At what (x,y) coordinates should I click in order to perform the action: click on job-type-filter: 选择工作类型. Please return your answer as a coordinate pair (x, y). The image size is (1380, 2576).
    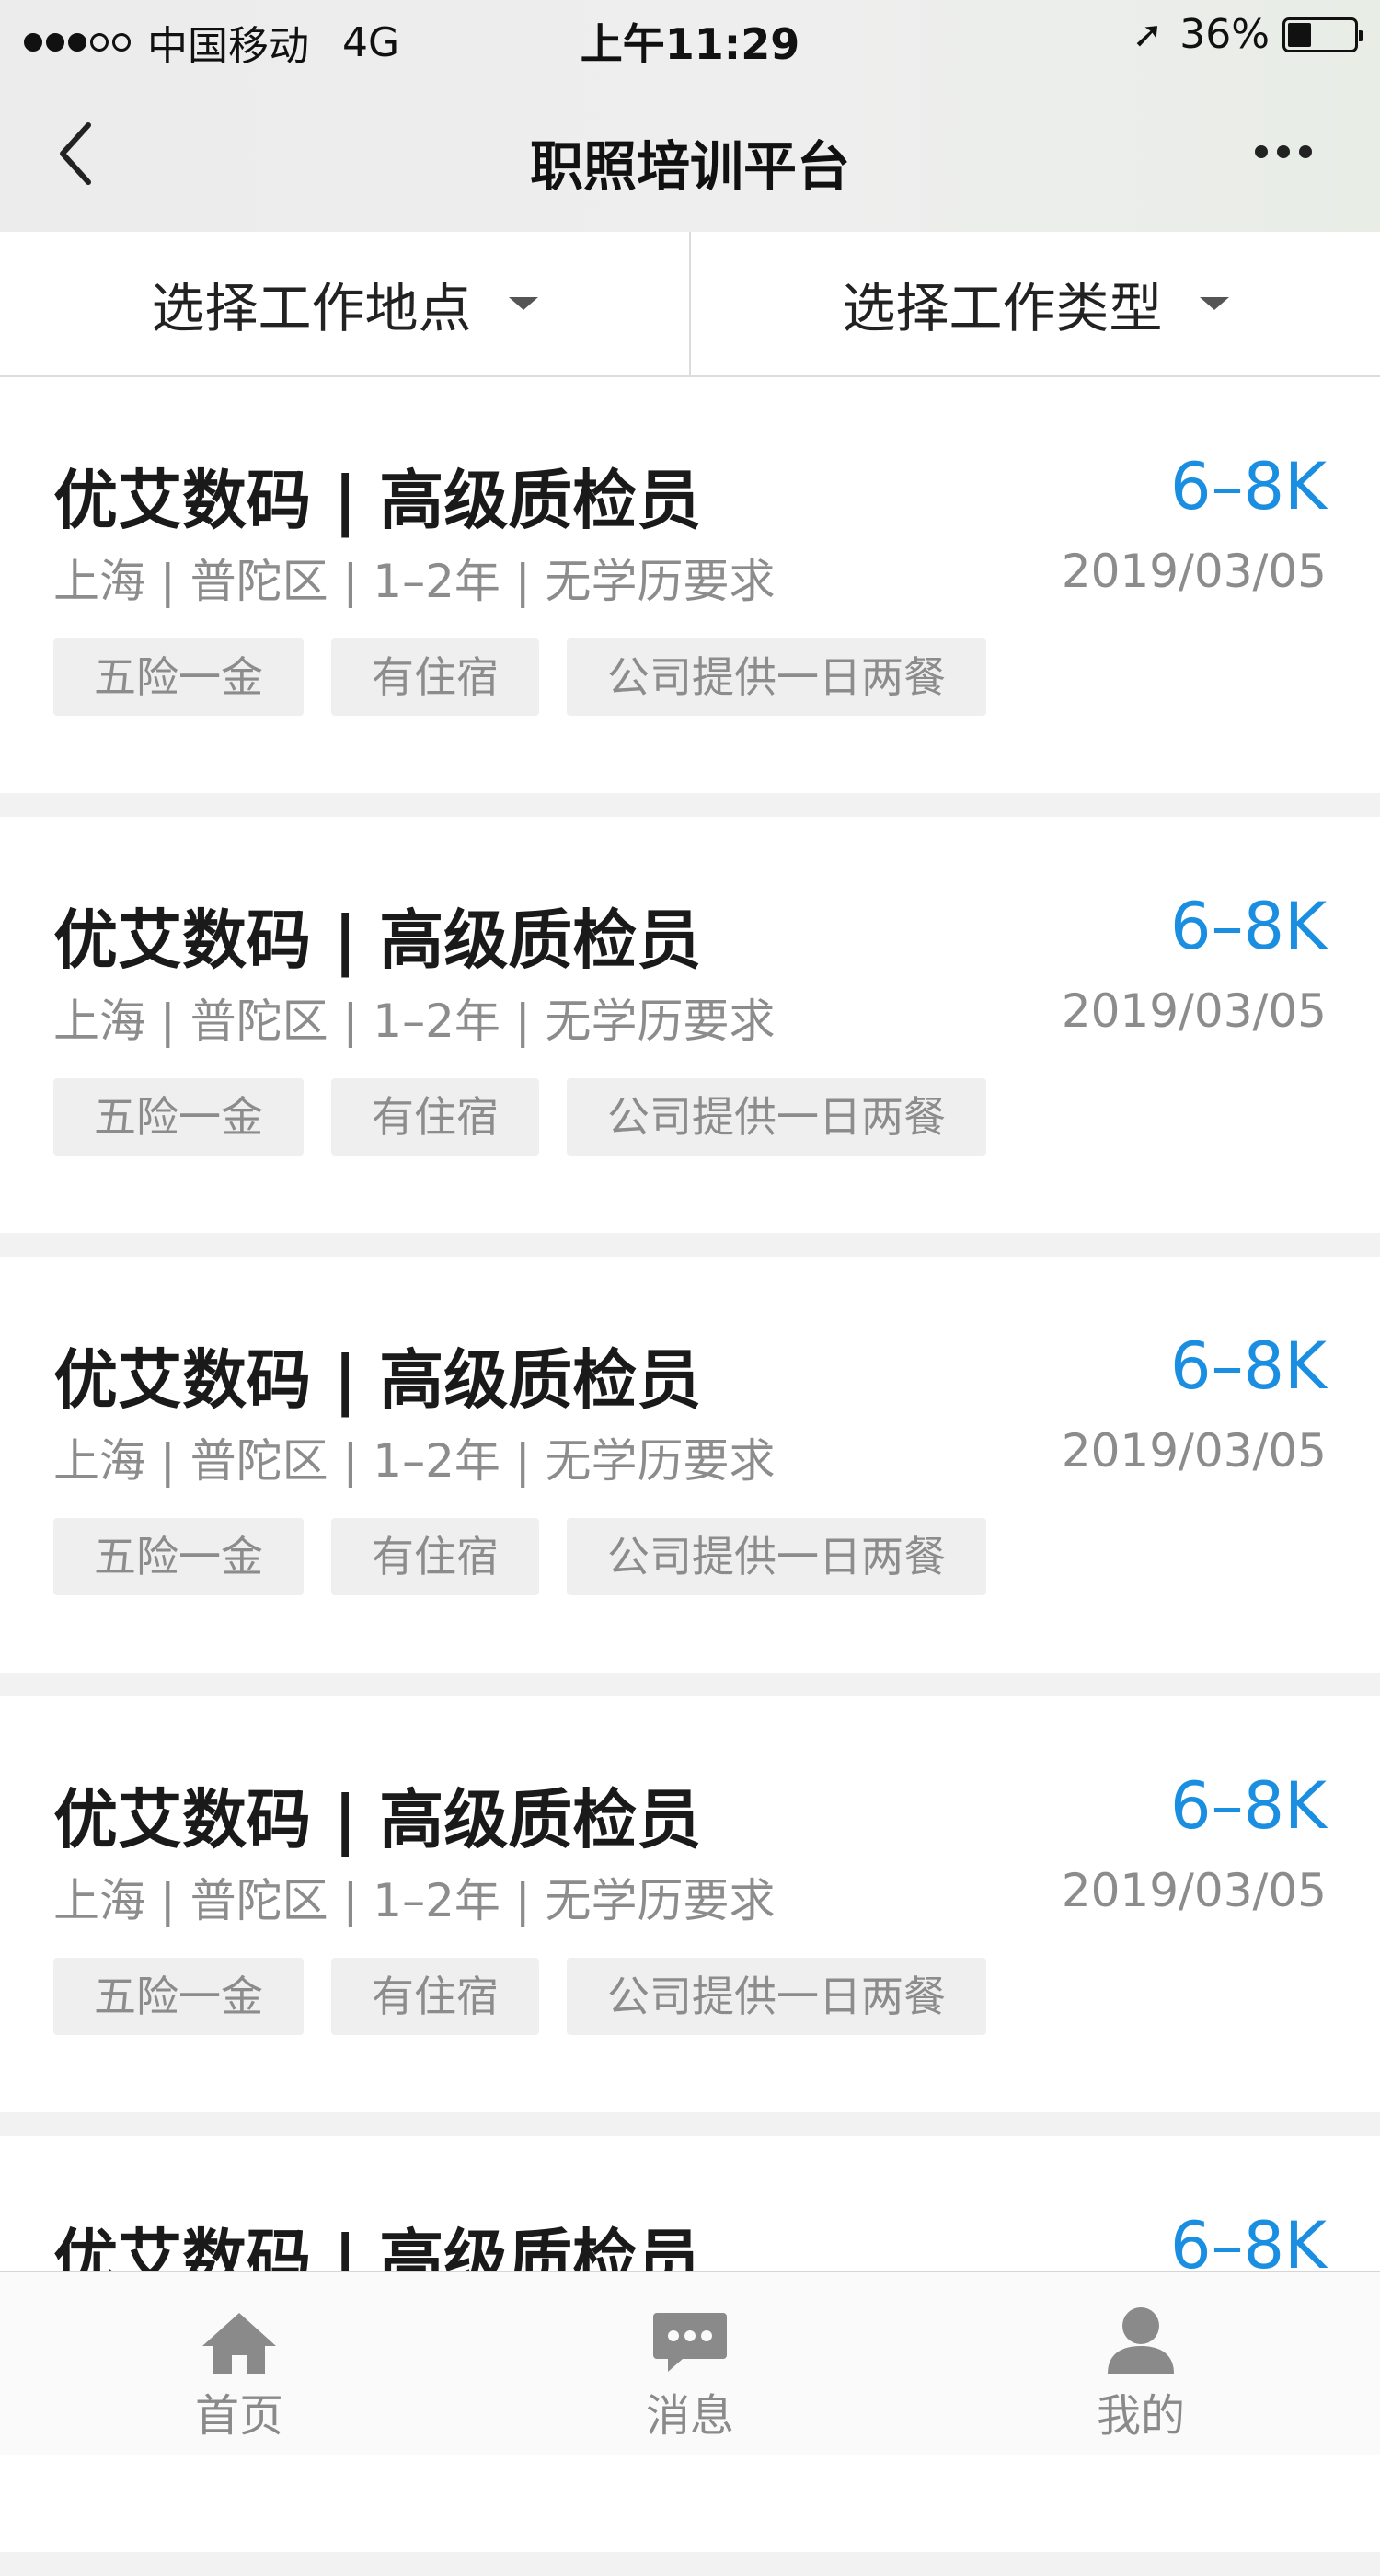
    Looking at the image, I should click on (1034, 303).